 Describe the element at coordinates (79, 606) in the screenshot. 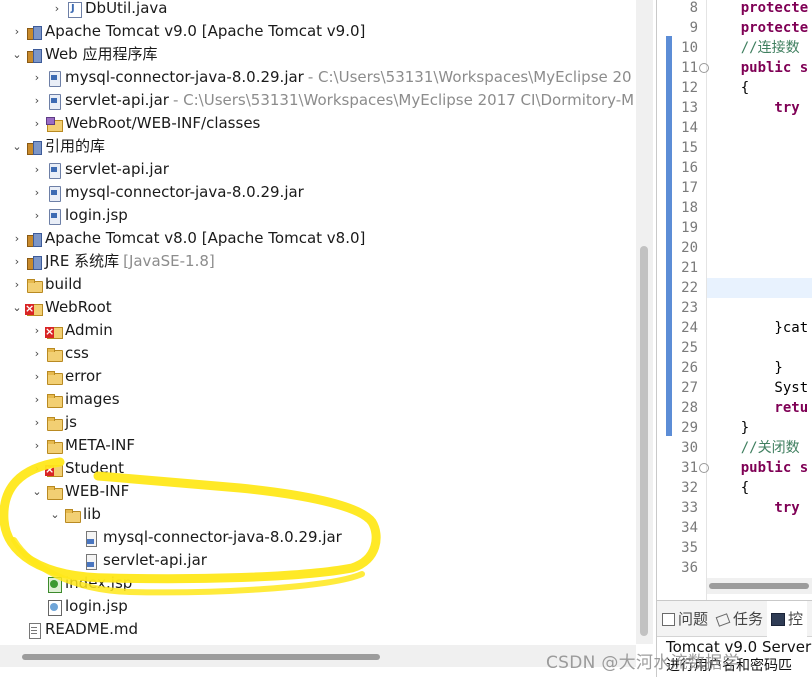

I see `tree-item: login.jsp` at that location.